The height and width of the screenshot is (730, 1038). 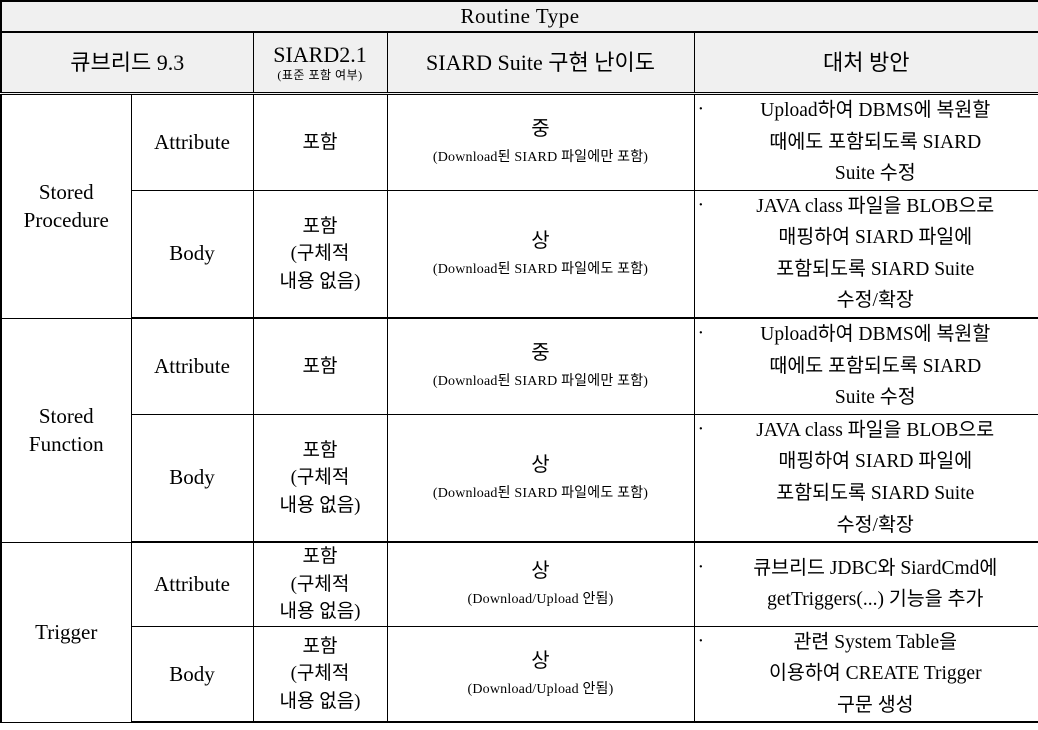 I want to click on group-label-line: Trigger, so click(x=66, y=632).